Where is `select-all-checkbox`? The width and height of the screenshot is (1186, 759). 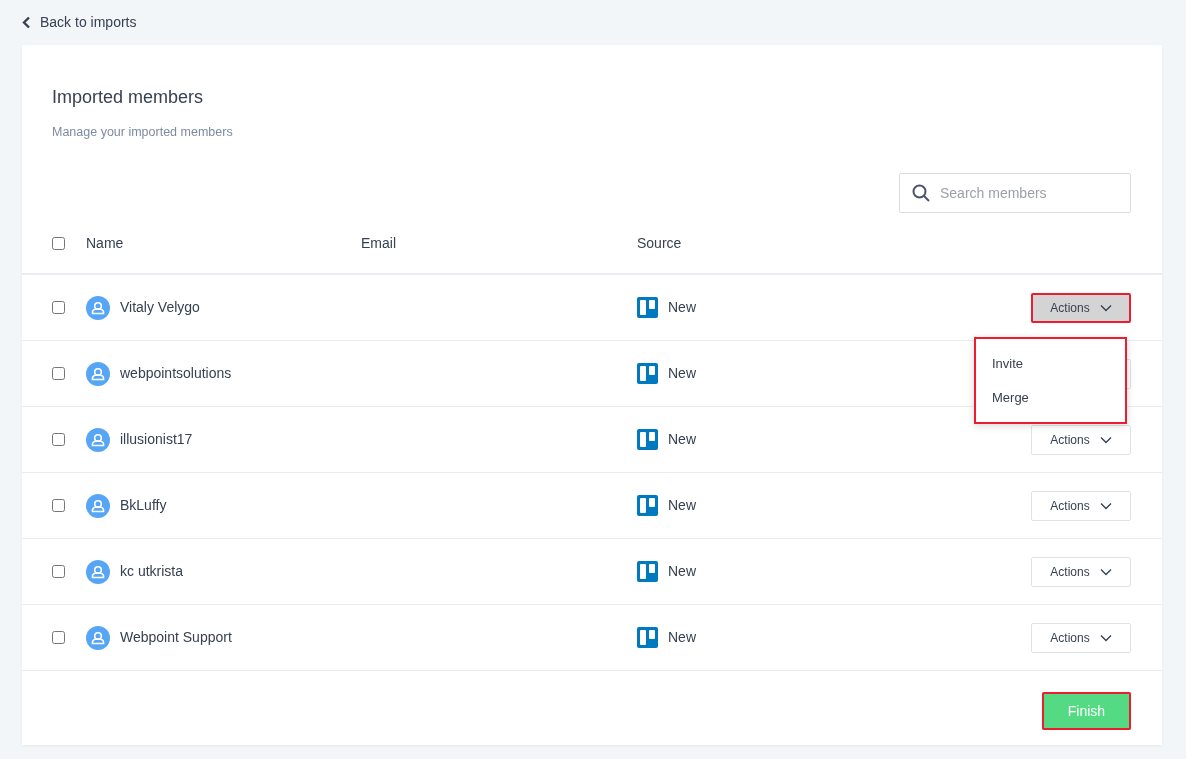
select-all-checkbox is located at coordinates (58, 243).